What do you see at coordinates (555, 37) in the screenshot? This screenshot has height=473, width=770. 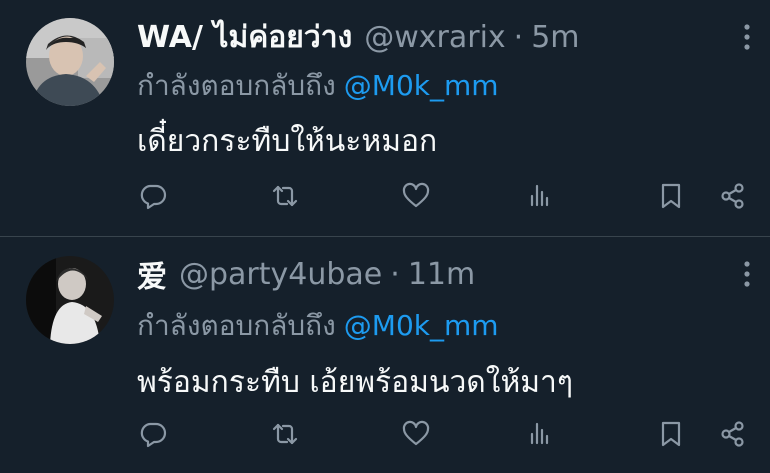 I see `timestamp: 5m` at bounding box center [555, 37].